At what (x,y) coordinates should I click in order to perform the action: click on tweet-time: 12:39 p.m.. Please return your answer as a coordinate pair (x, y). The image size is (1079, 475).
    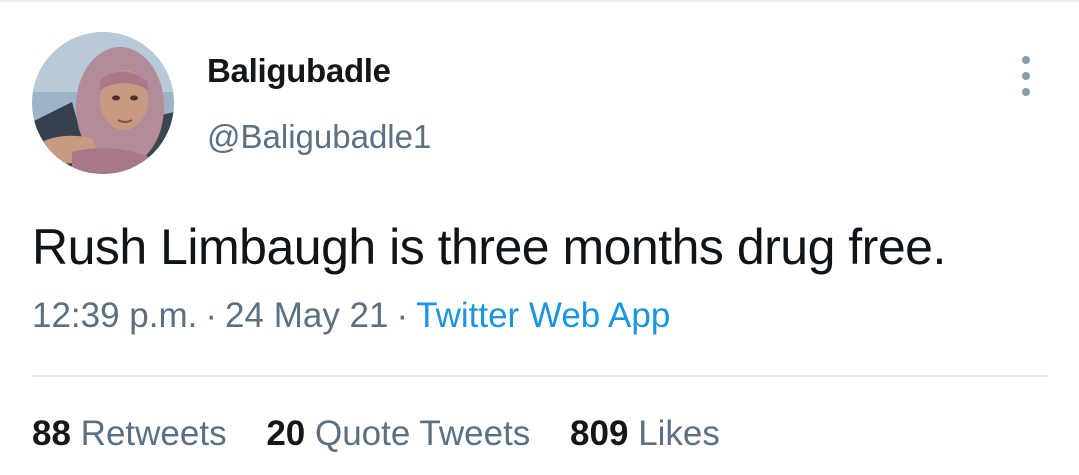
    Looking at the image, I should click on (114, 315).